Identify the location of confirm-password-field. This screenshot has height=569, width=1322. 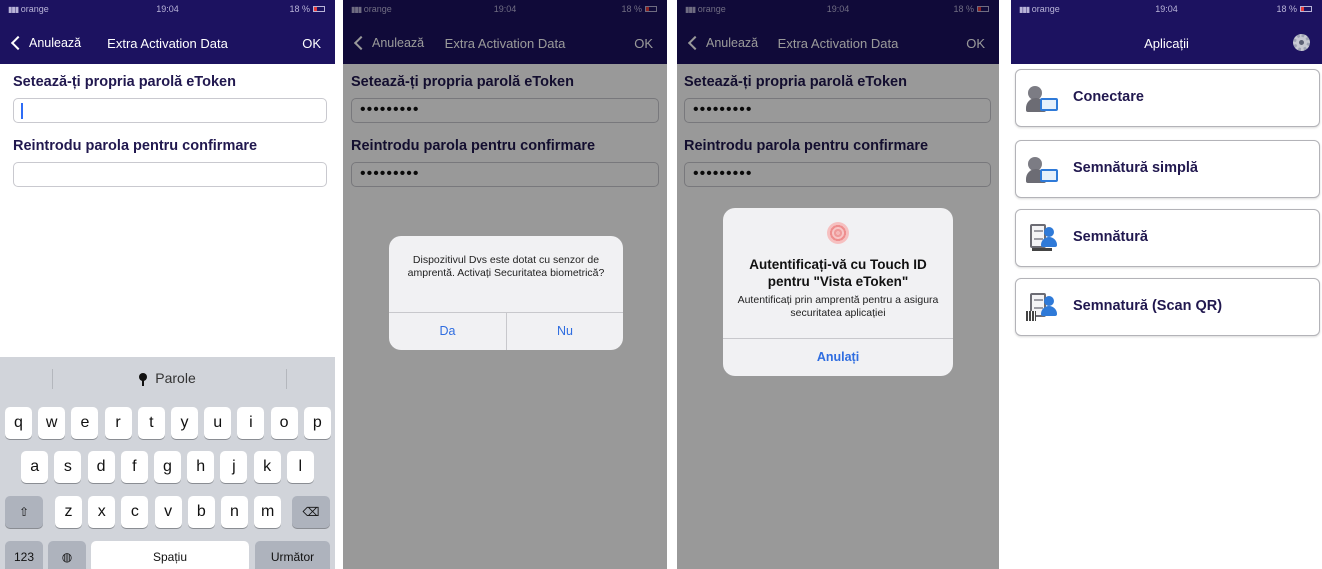
(170, 174).